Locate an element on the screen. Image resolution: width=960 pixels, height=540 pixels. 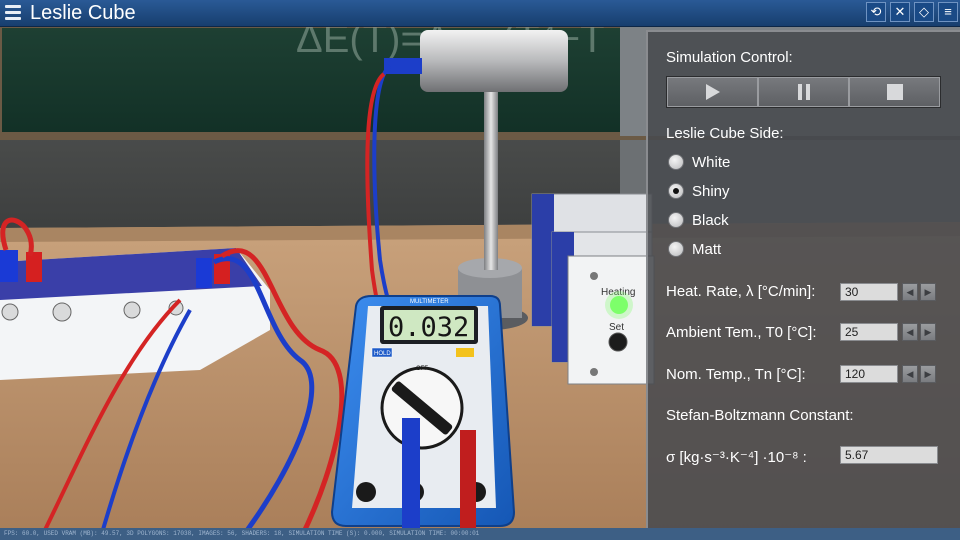
play-icon is located at coordinates (712, 92).